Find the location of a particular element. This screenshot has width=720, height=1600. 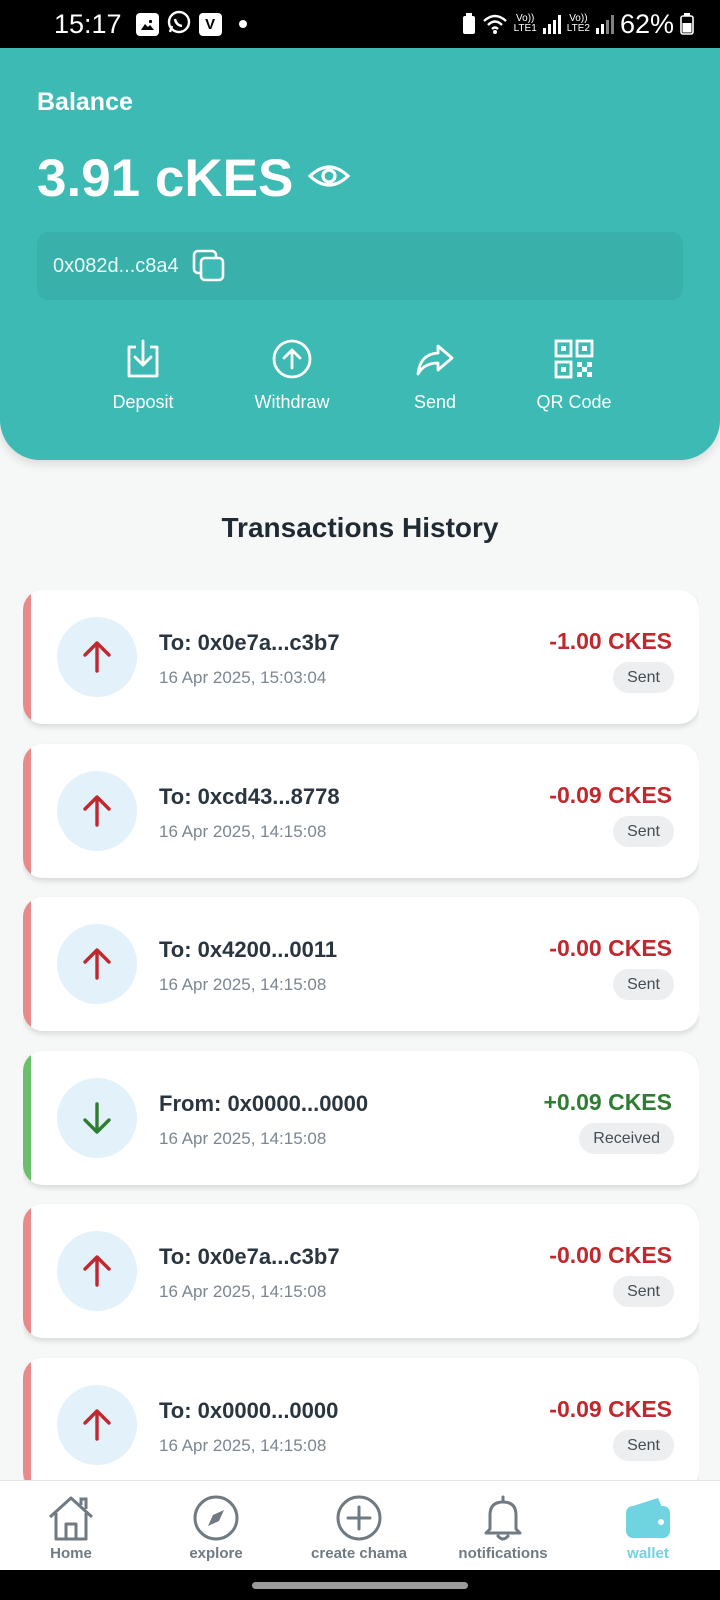

home-gesture-handle is located at coordinates (360, 1585).